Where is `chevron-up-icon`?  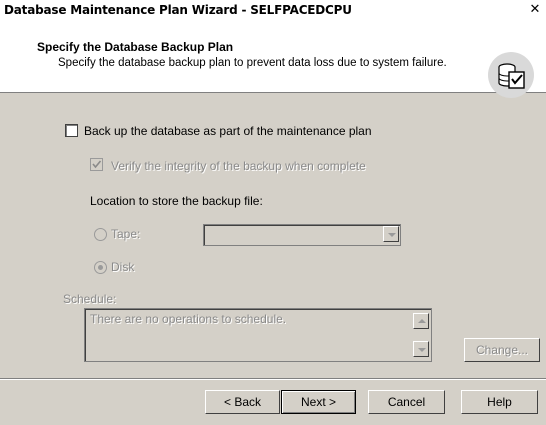
chevron-up-icon is located at coordinates (422, 321).